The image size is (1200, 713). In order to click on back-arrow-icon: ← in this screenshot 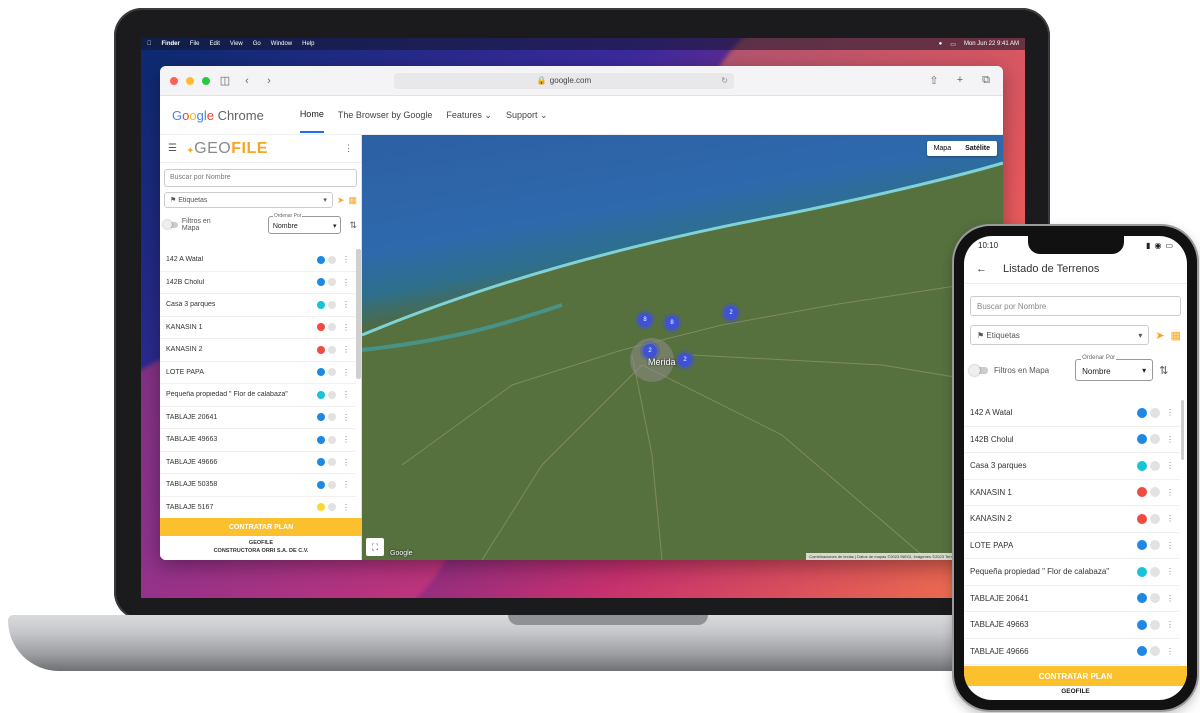, I will do `click(981, 269)`.